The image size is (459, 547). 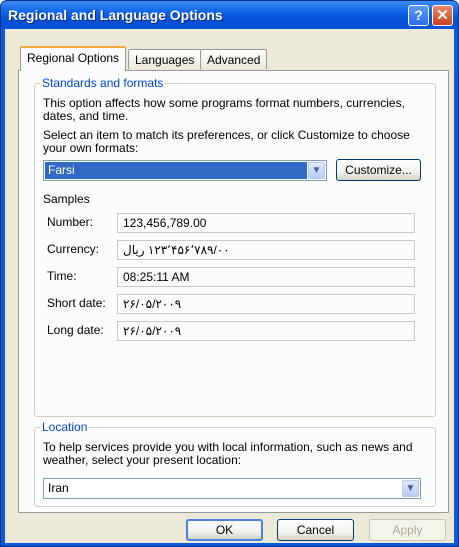 I want to click on apply-button: Apply, so click(x=407, y=530).